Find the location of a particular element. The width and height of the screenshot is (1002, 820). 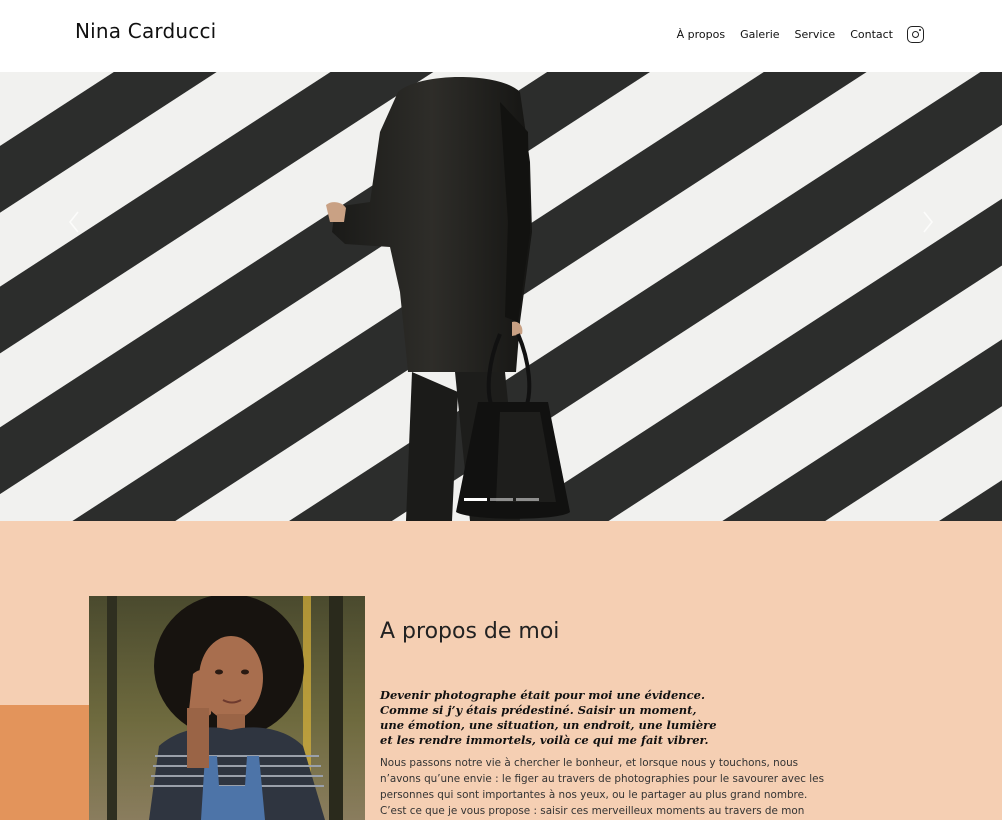

main-nav: À propos Galerie Service Contact is located at coordinates (800, 34).